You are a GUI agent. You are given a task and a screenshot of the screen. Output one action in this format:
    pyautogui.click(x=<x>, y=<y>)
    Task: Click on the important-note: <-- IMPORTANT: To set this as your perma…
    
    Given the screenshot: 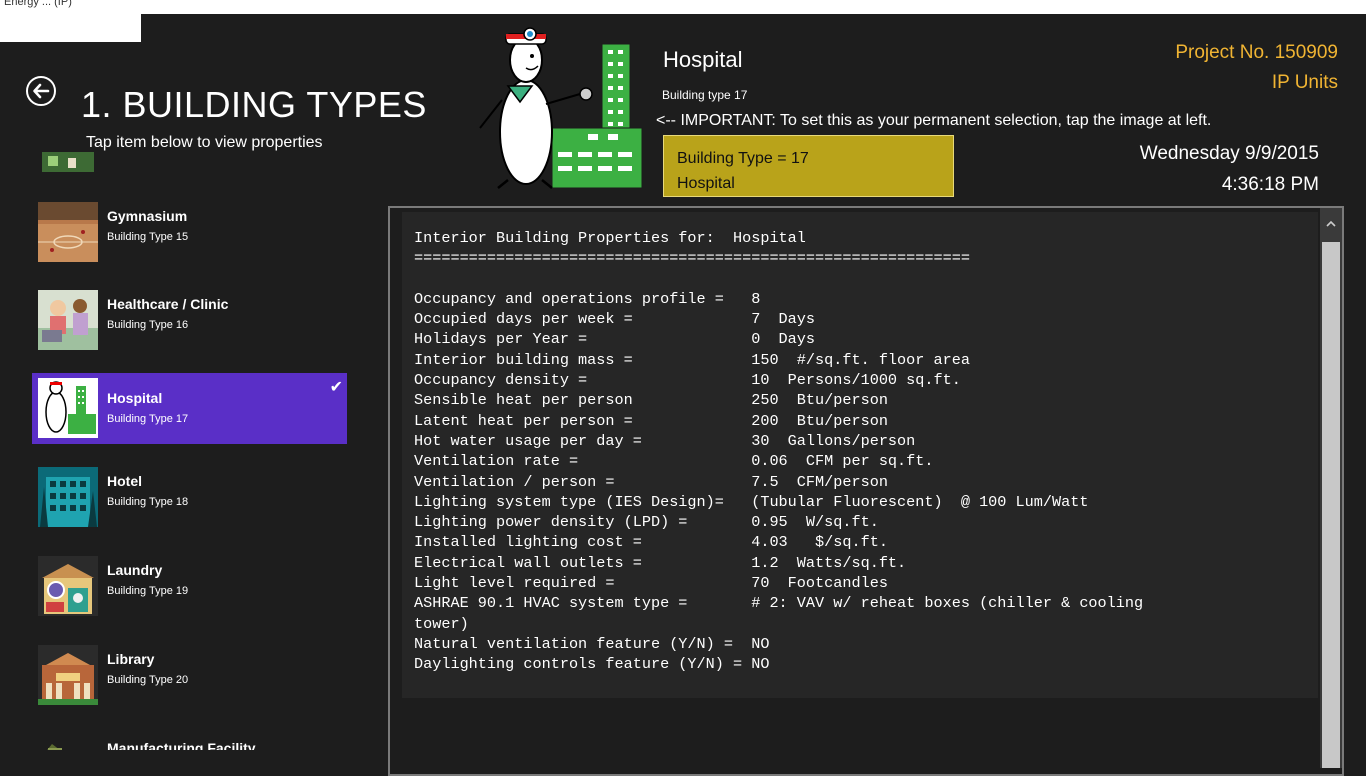 What is the action you would take?
    pyautogui.click(x=934, y=120)
    